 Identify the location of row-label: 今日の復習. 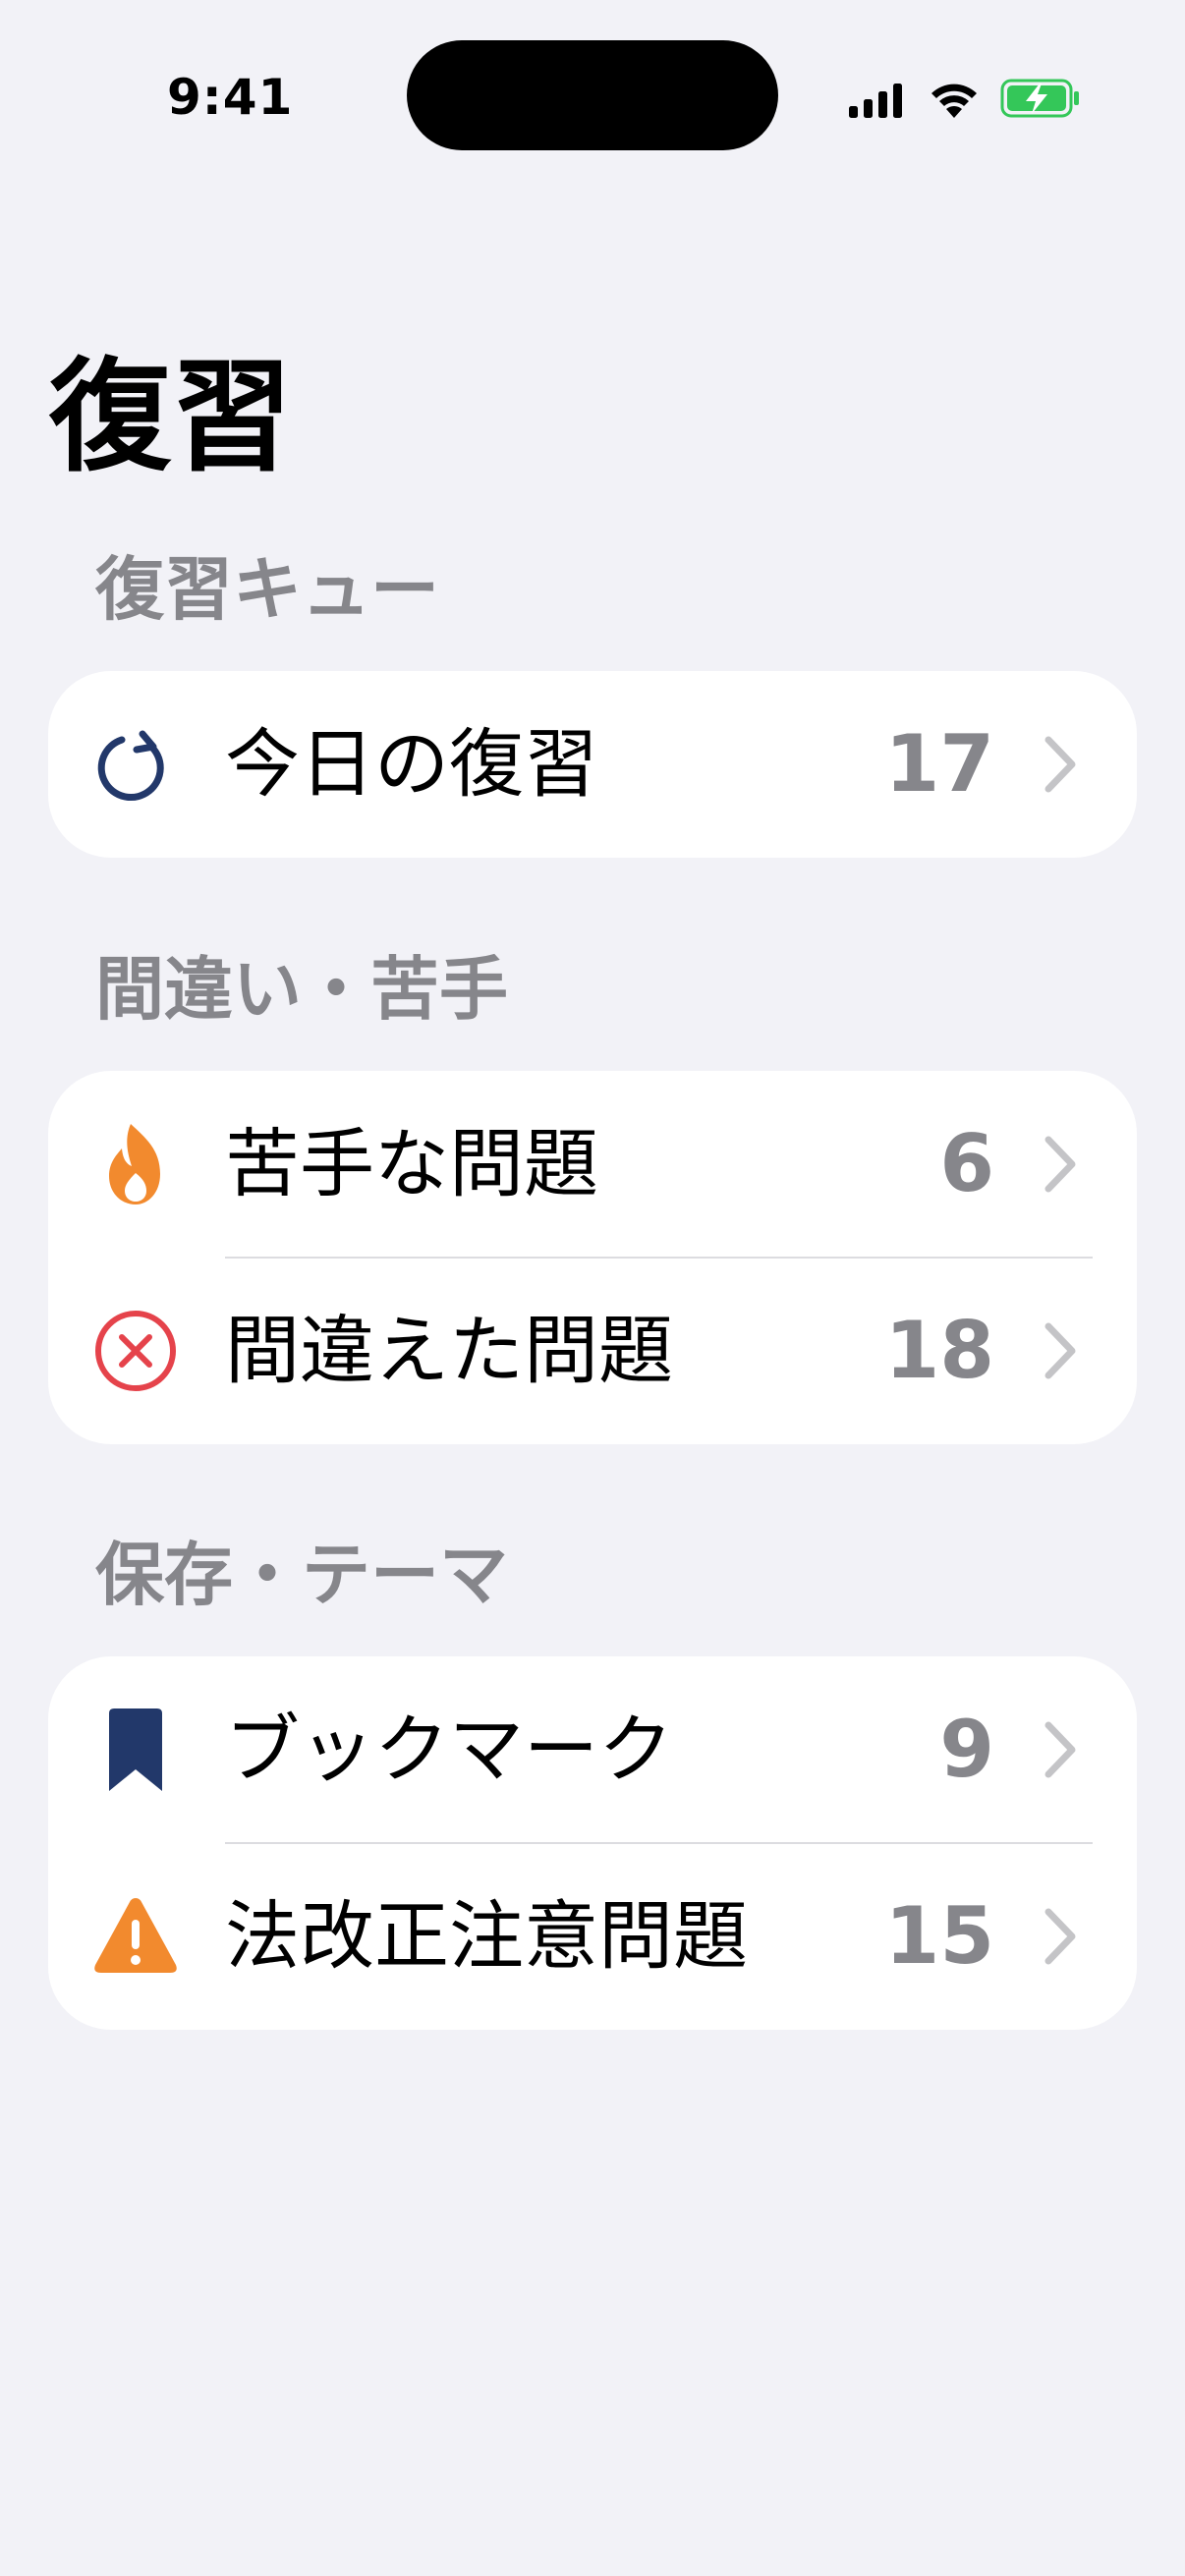
(412, 764).